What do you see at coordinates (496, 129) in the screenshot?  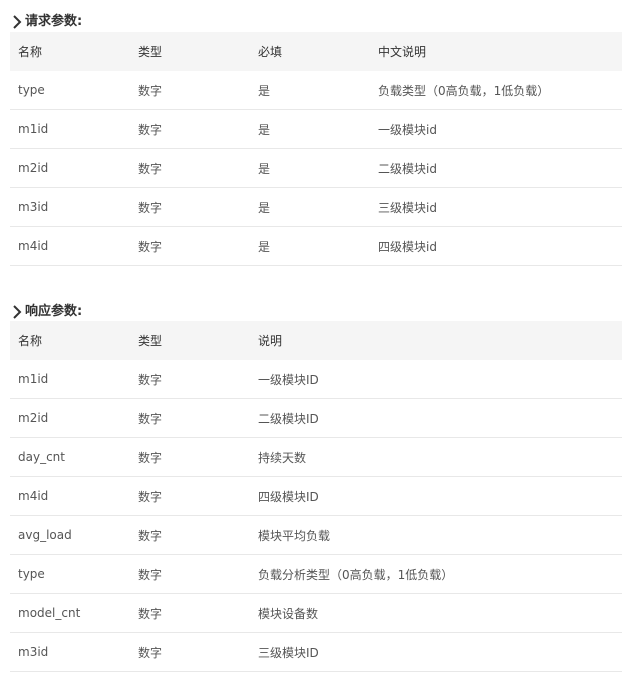 I see `param-description: 一级模块id` at bounding box center [496, 129].